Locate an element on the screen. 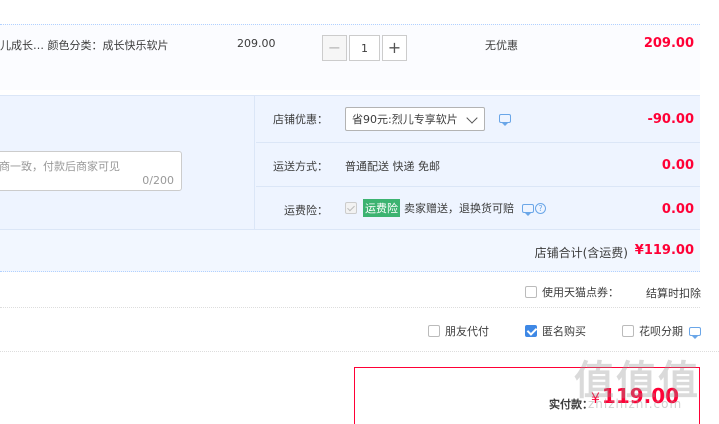 The image size is (719, 424). shipping-value: 0.00 is located at coordinates (677, 165).